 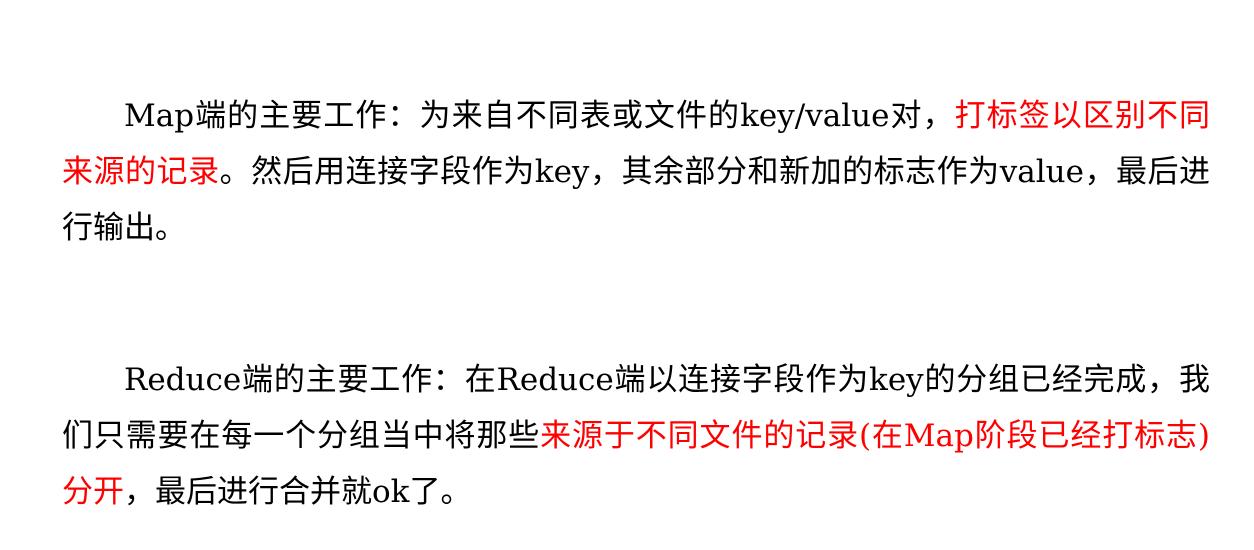 I want to click on map-side-intro-text: Map端的主要工作：为来自不同表或文件的key/value对，, so click(x=539, y=116).